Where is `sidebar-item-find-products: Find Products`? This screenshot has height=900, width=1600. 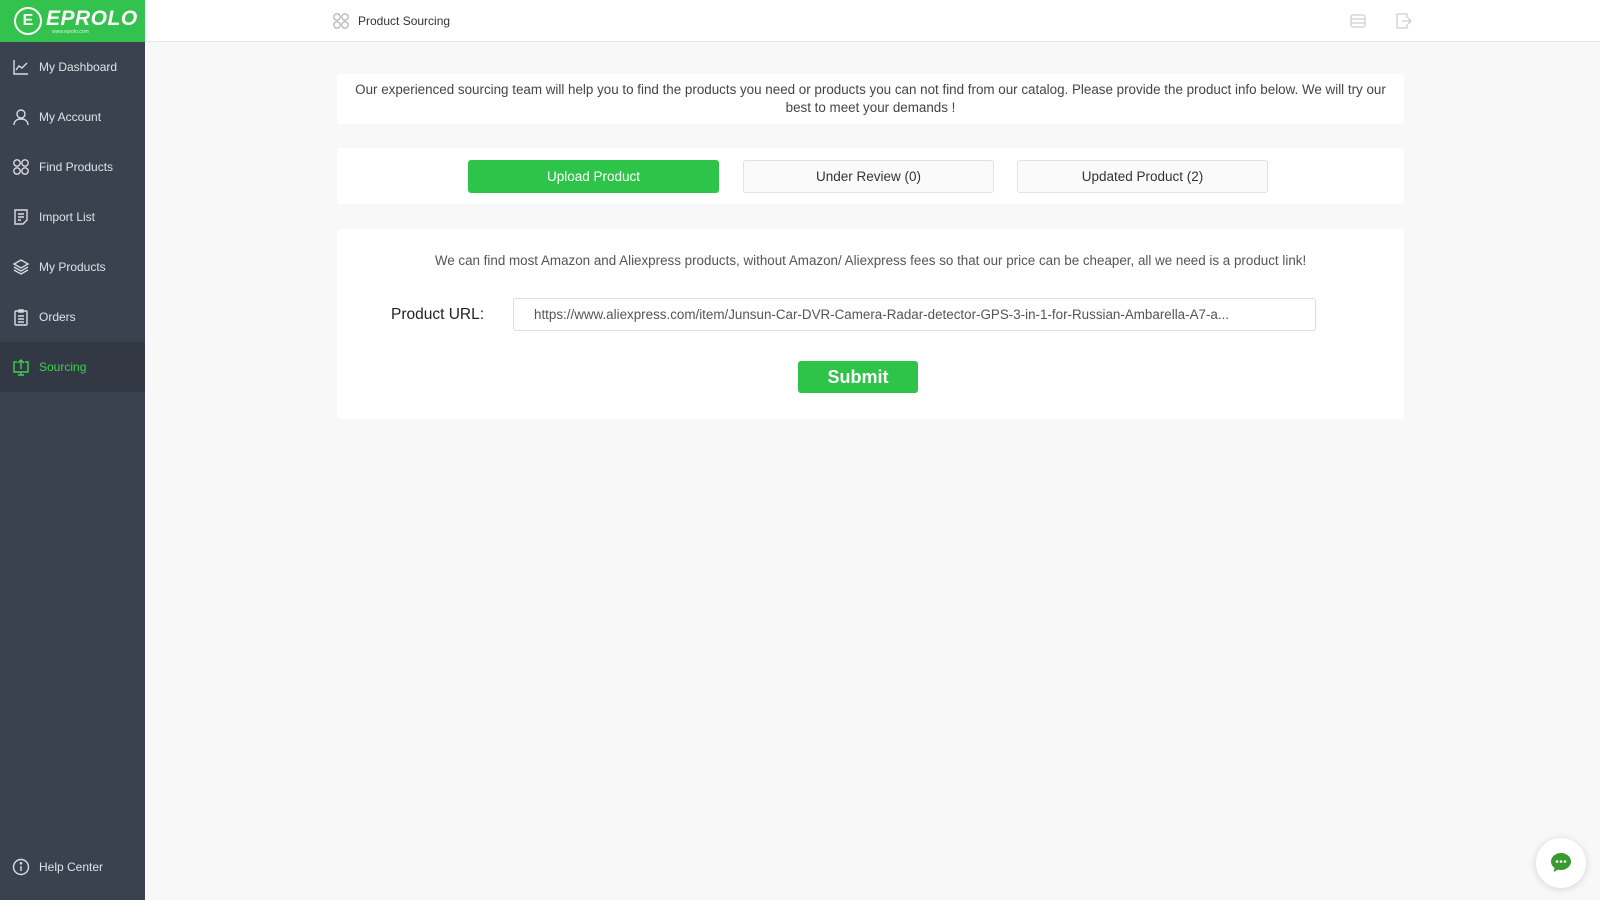 sidebar-item-find-products: Find Products is located at coordinates (72, 167).